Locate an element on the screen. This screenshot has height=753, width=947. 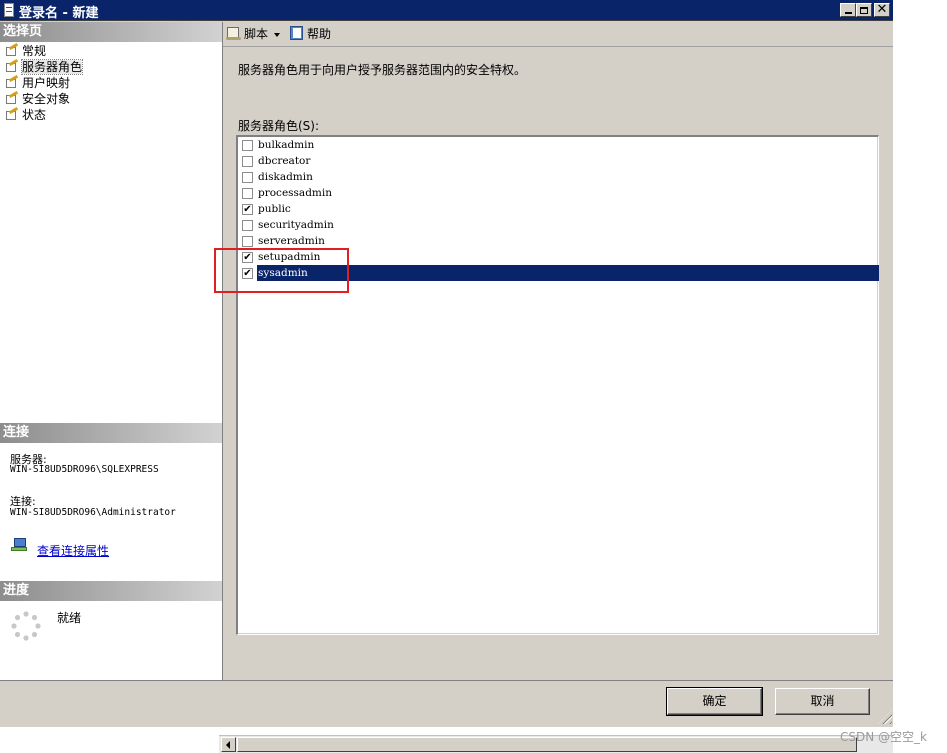
role-checkbox-diskadmin is located at coordinates (247, 177).